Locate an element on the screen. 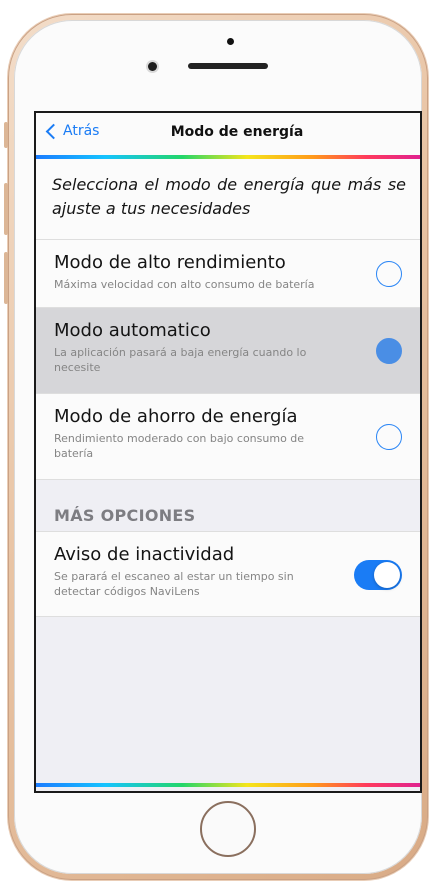 Image resolution: width=439 pixels, height=887 pixels. mode-title: Modo de alto rendimiento is located at coordinates (170, 262).